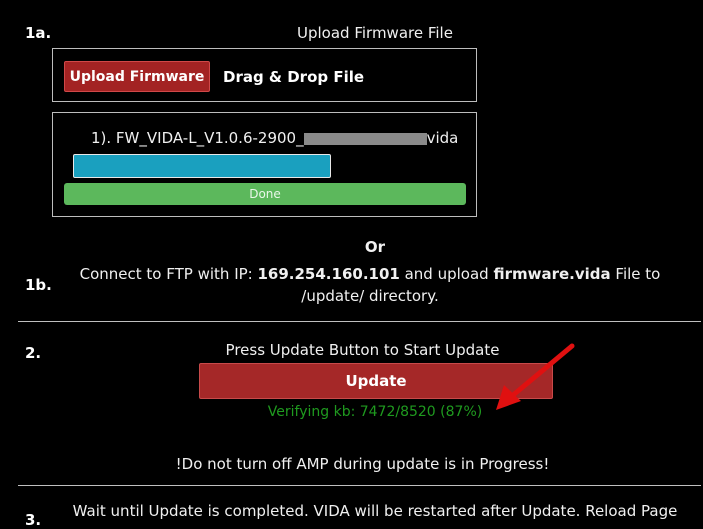  I want to click on ftp-text-suffix: File to, so click(635, 274).